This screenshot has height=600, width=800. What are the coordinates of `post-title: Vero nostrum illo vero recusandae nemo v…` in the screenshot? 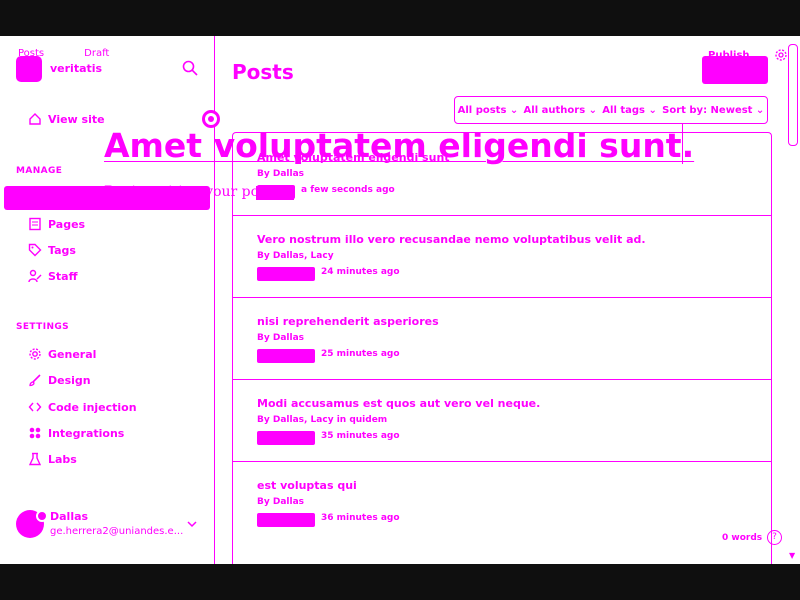 It's located at (451, 239).